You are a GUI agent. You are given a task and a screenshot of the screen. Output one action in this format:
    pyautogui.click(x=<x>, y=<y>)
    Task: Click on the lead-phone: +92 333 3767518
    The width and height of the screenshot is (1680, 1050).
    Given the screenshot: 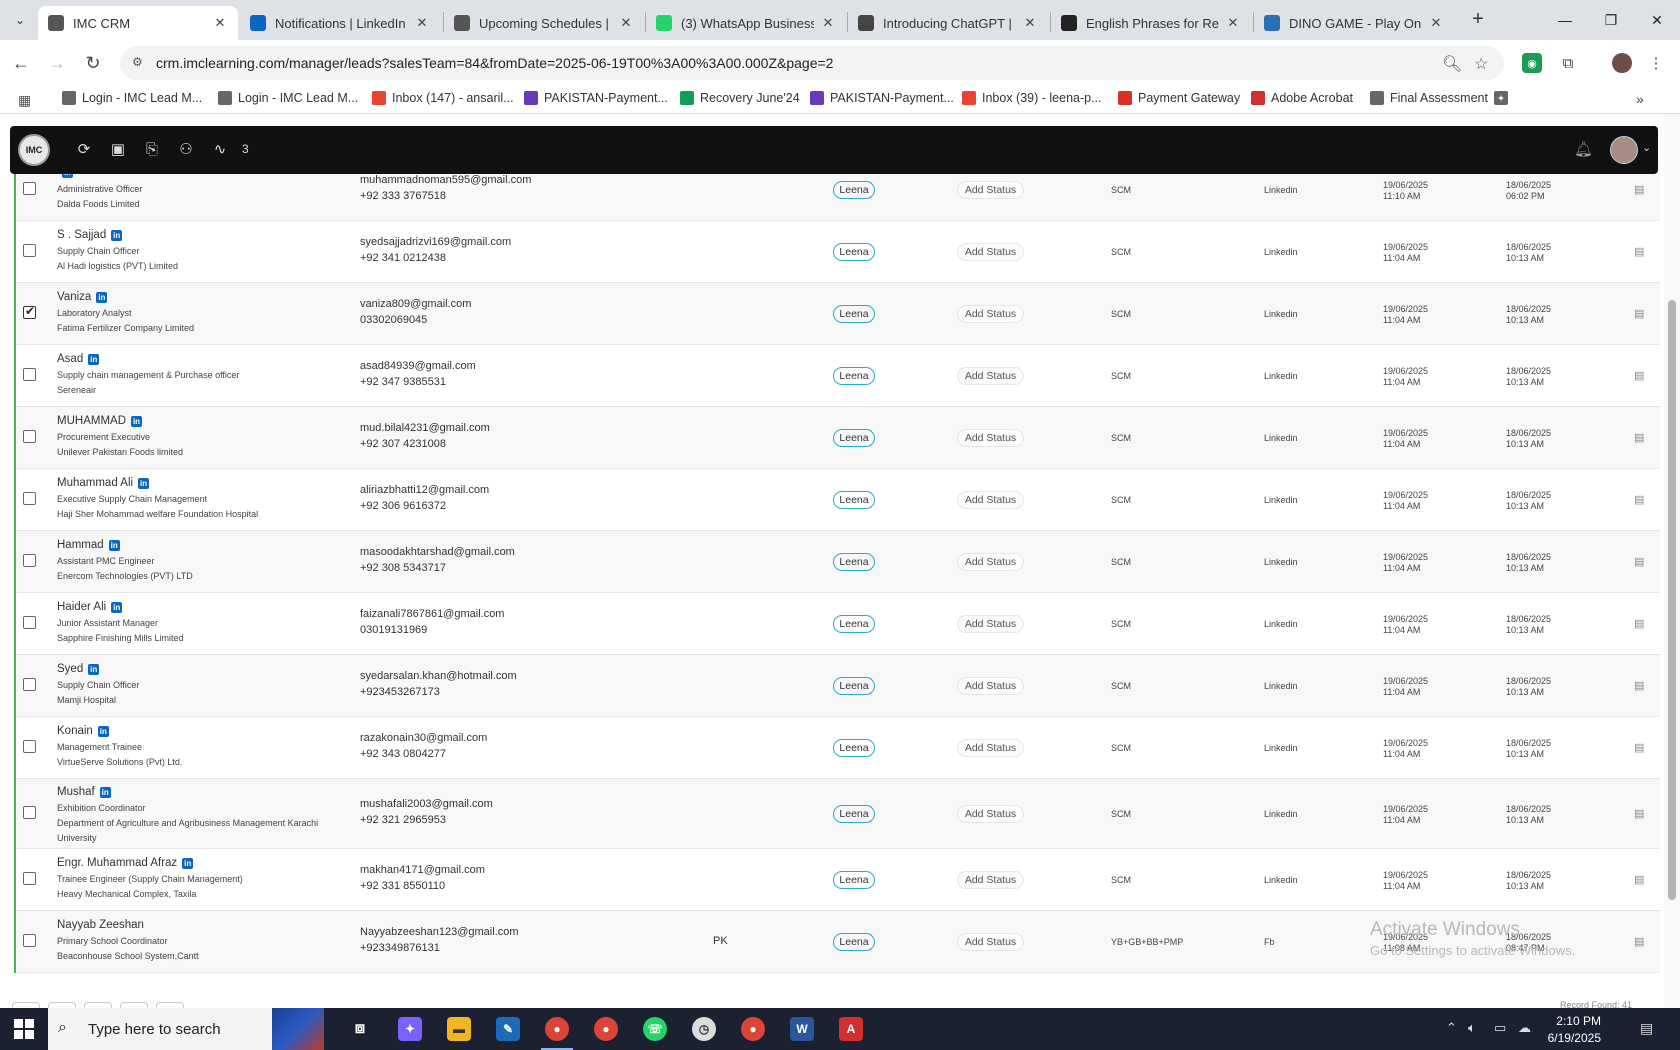 What is the action you would take?
    pyautogui.click(x=403, y=196)
    